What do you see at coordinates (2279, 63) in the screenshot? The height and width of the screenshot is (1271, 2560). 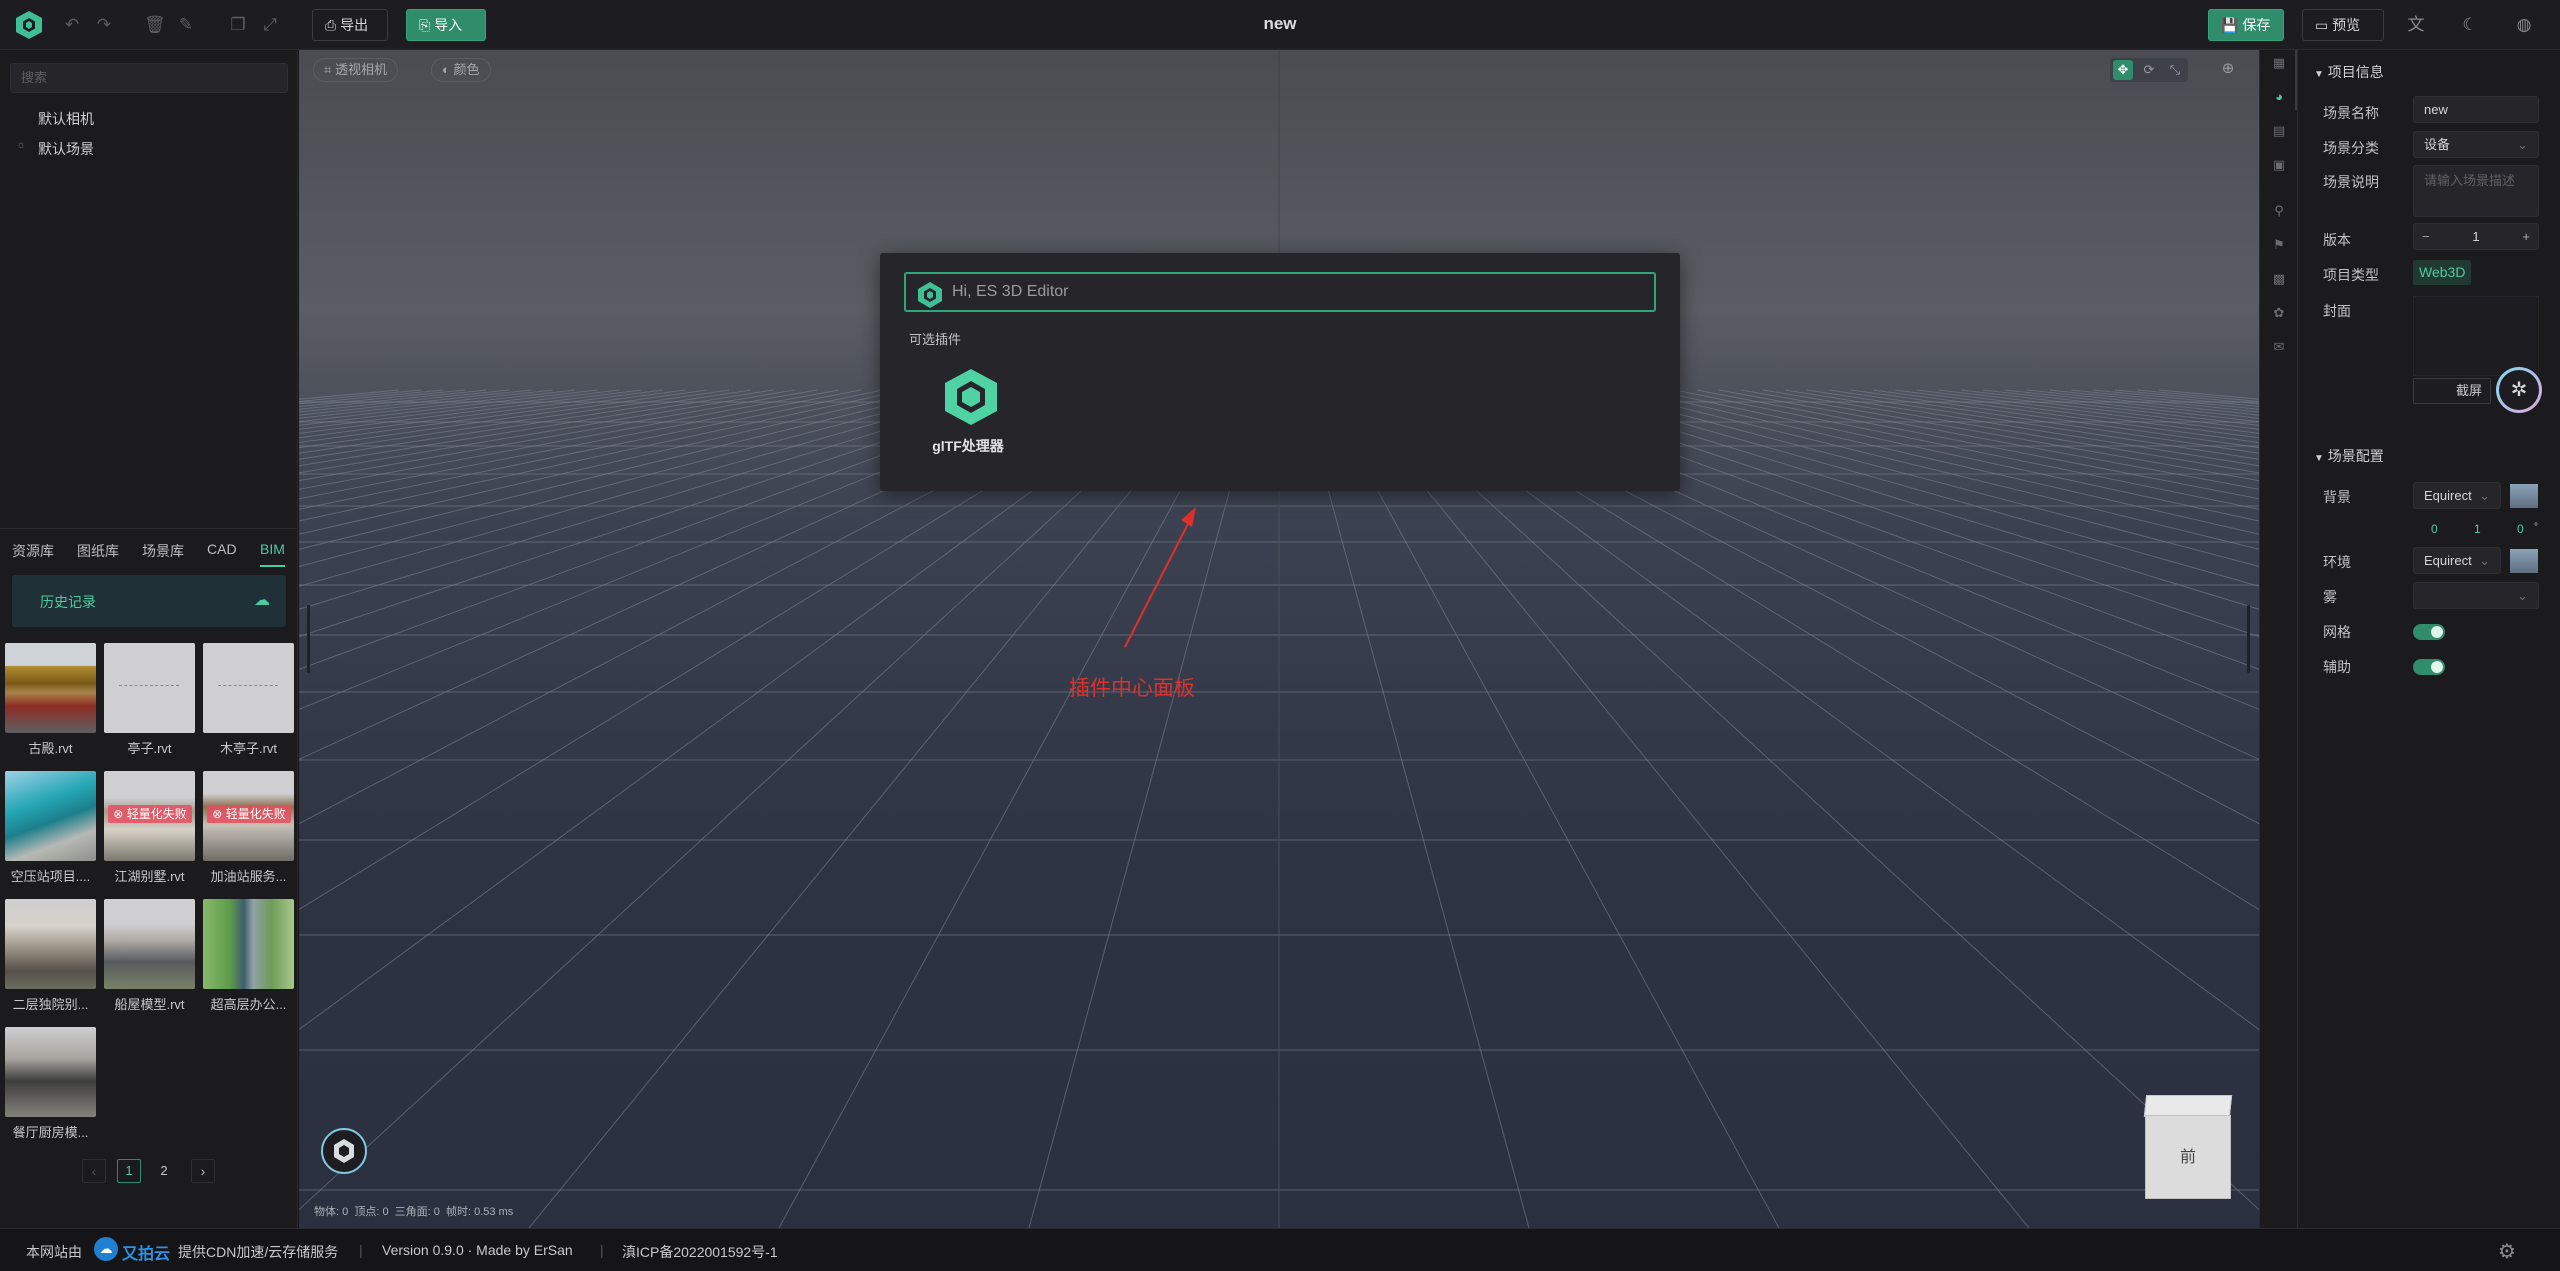 I see `grid-view-icon: ▦` at bounding box center [2279, 63].